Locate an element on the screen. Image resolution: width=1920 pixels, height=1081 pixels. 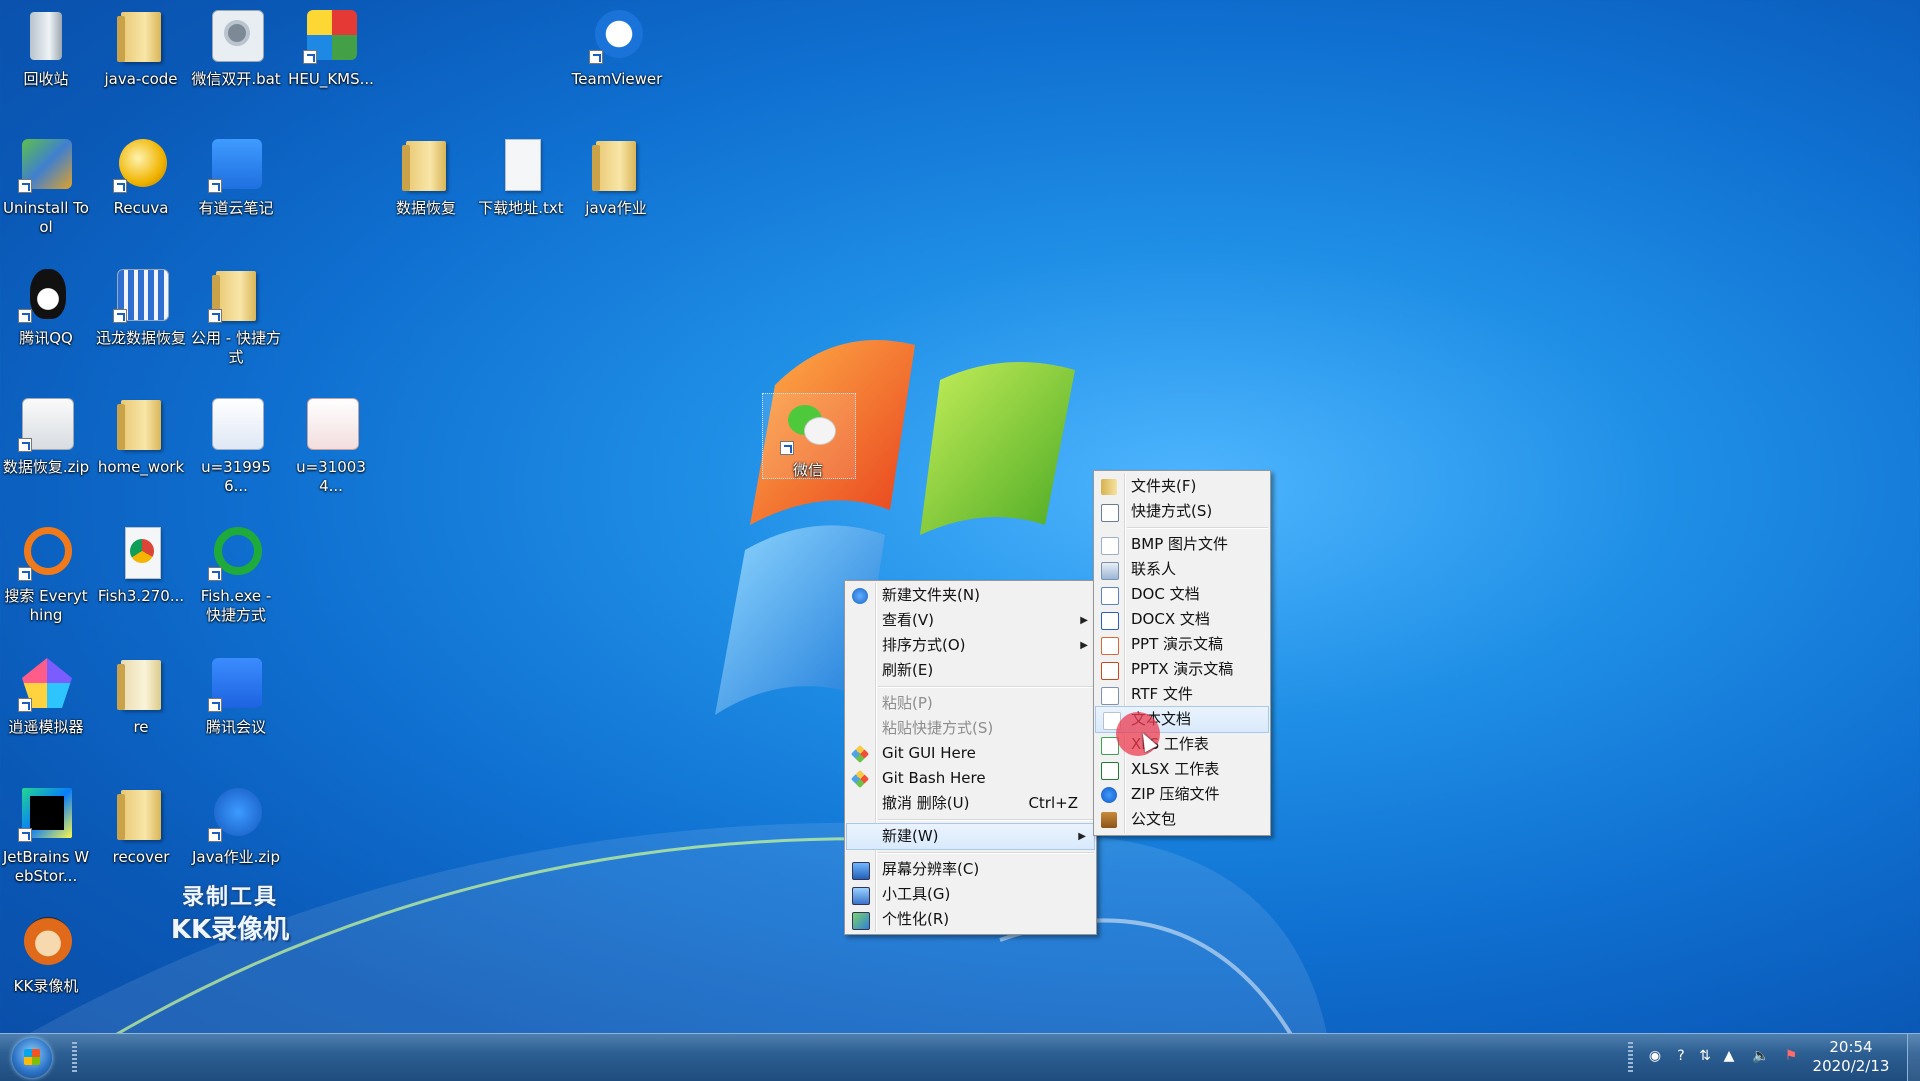
clock-date: 2020/2/13 is located at coordinates (1851, 1066).